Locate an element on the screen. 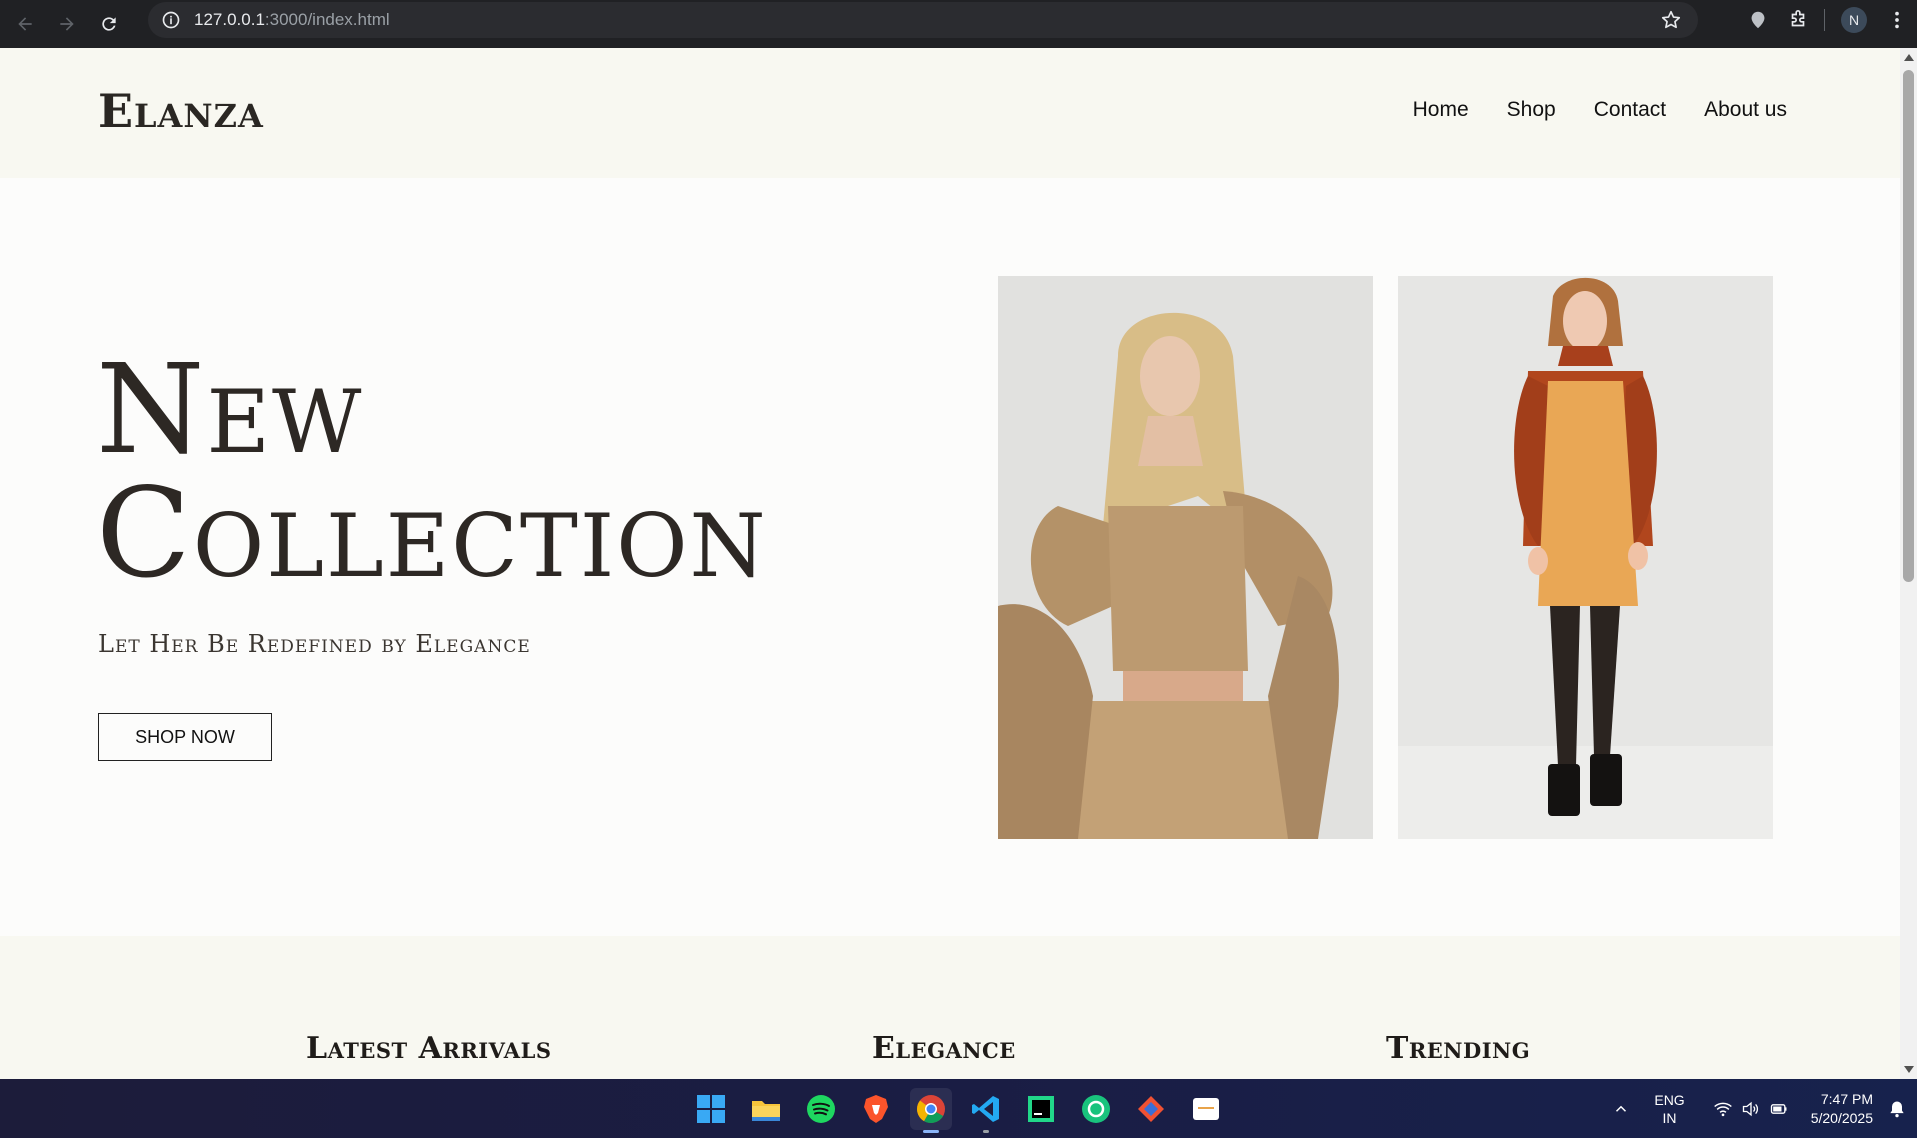  toolbar-right: N is located at coordinates (1827, 20).